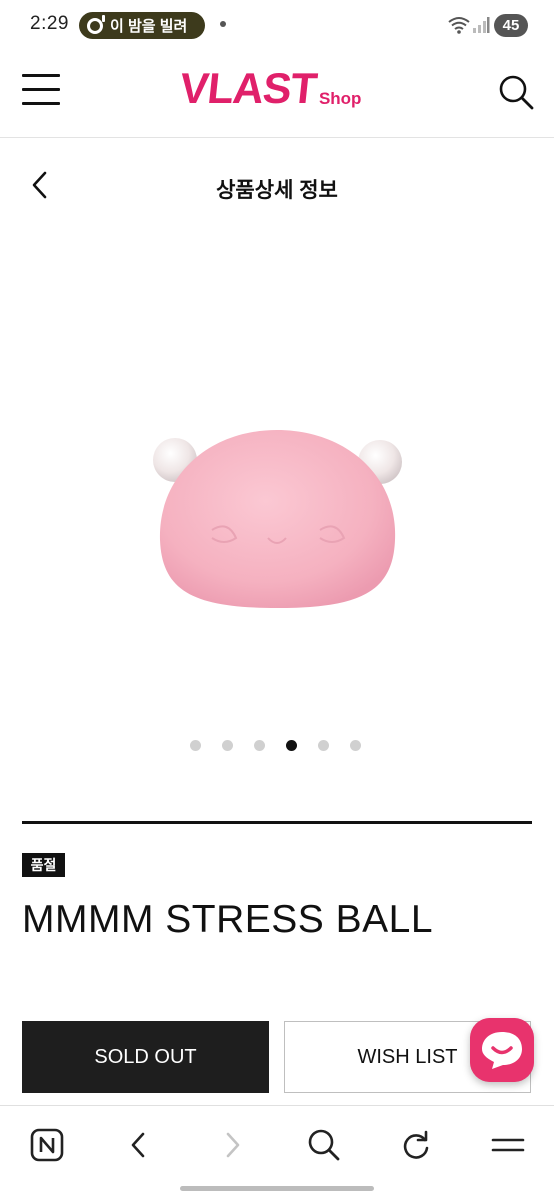 This screenshot has width=554, height=1200. Describe the element at coordinates (49, 23) in the screenshot. I see `status-time: 2:29` at that location.